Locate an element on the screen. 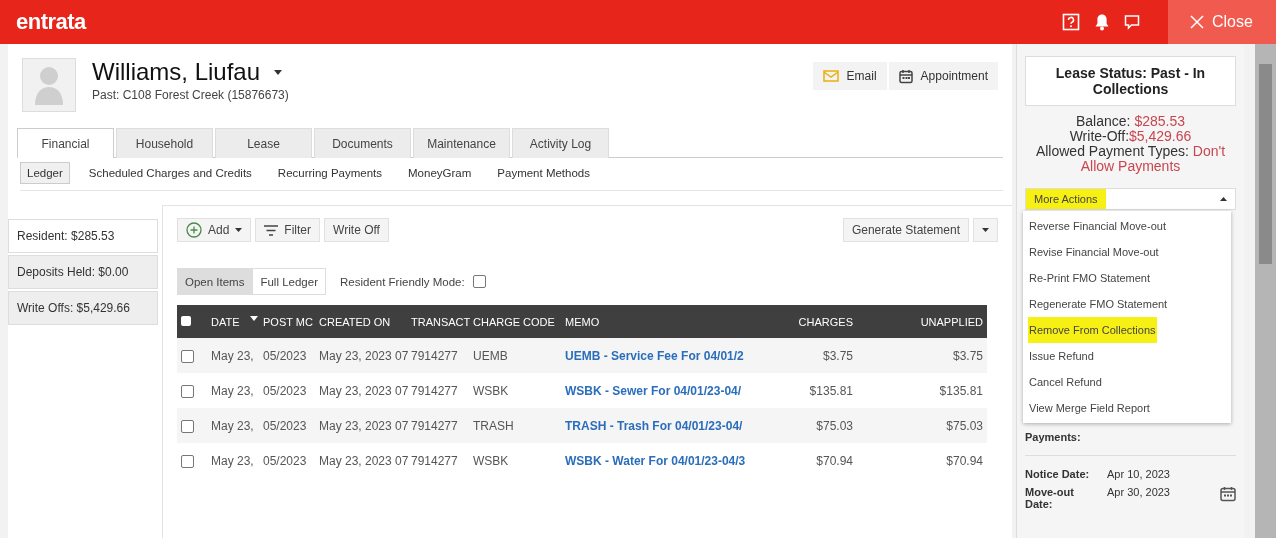 The height and width of the screenshot is (538, 1276). logo: entrata is located at coordinates (52, 22).